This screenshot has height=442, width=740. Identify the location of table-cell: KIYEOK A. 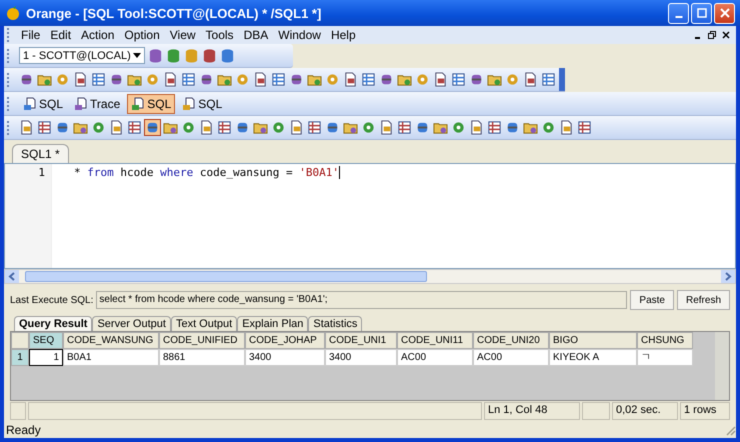
(593, 357).